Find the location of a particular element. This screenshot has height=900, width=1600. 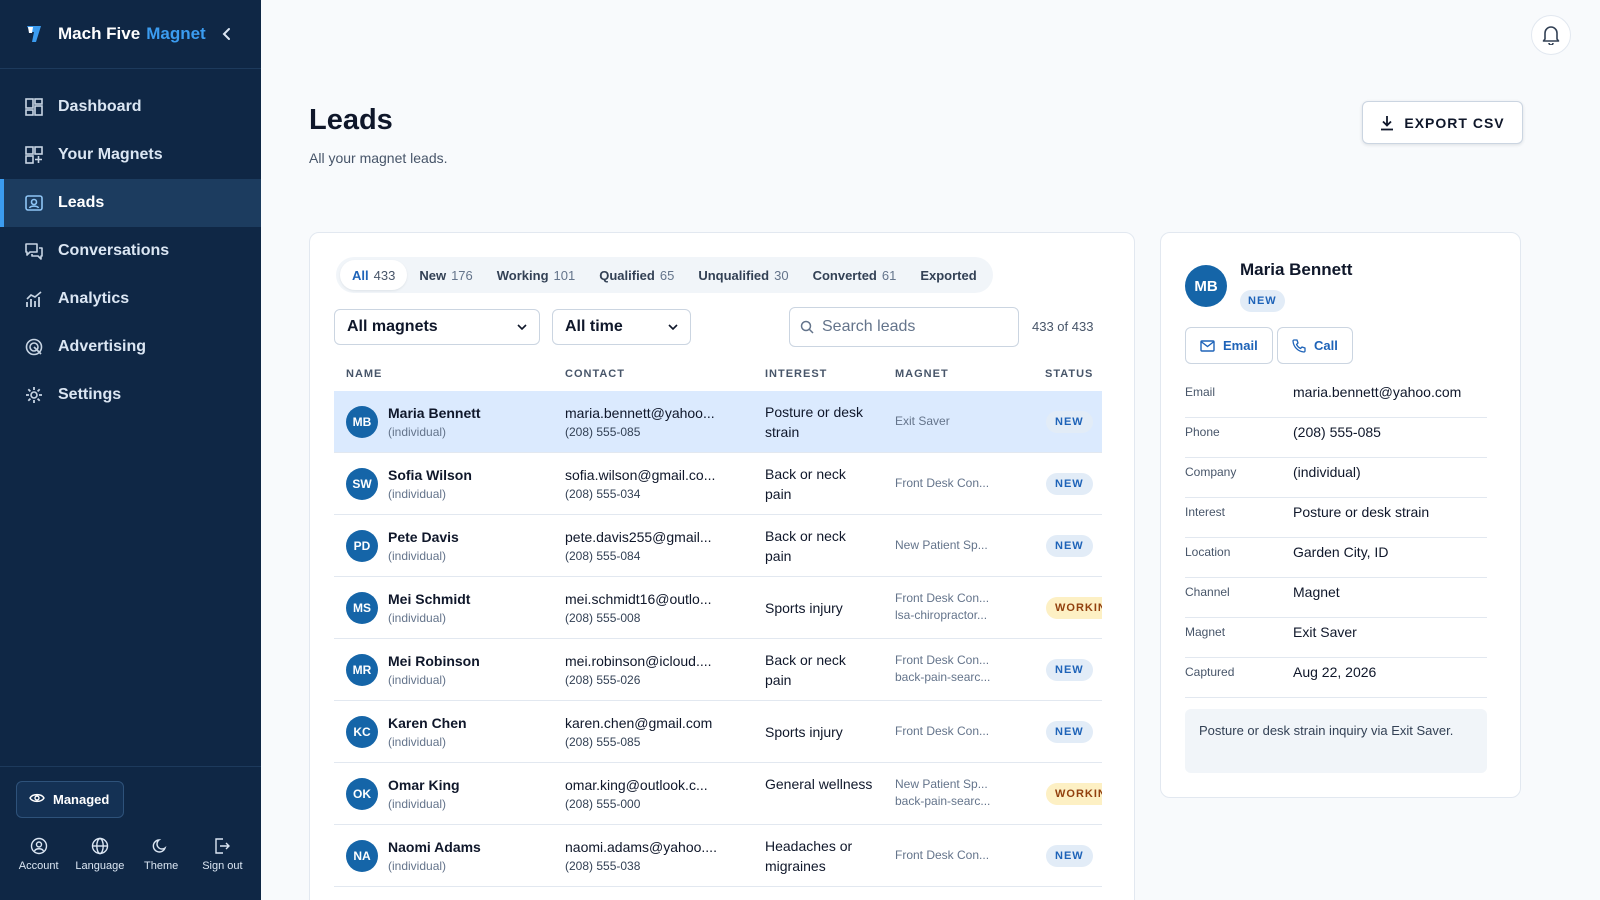

theme-label: Theme is located at coordinates (161, 866).